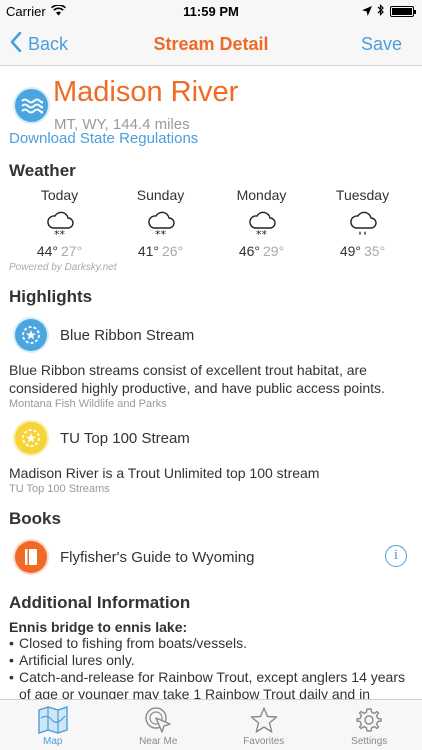  Describe the element at coordinates (211, 44) in the screenshot. I see `navigation-bar: Back Stream Detail Save` at that location.